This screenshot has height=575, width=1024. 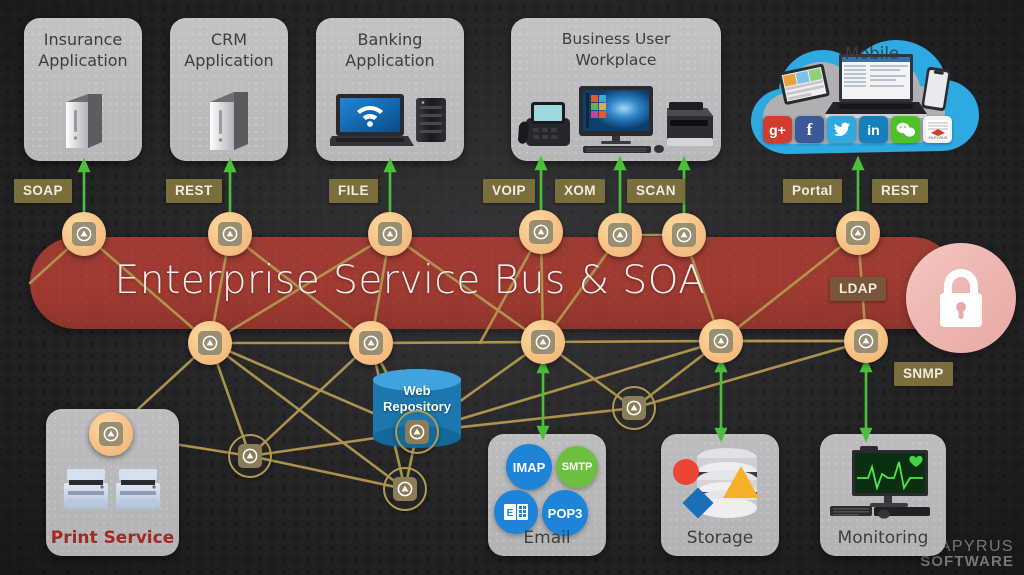 What do you see at coordinates (900, 191) in the screenshot?
I see `protocol-label-rest2: REST` at bounding box center [900, 191].